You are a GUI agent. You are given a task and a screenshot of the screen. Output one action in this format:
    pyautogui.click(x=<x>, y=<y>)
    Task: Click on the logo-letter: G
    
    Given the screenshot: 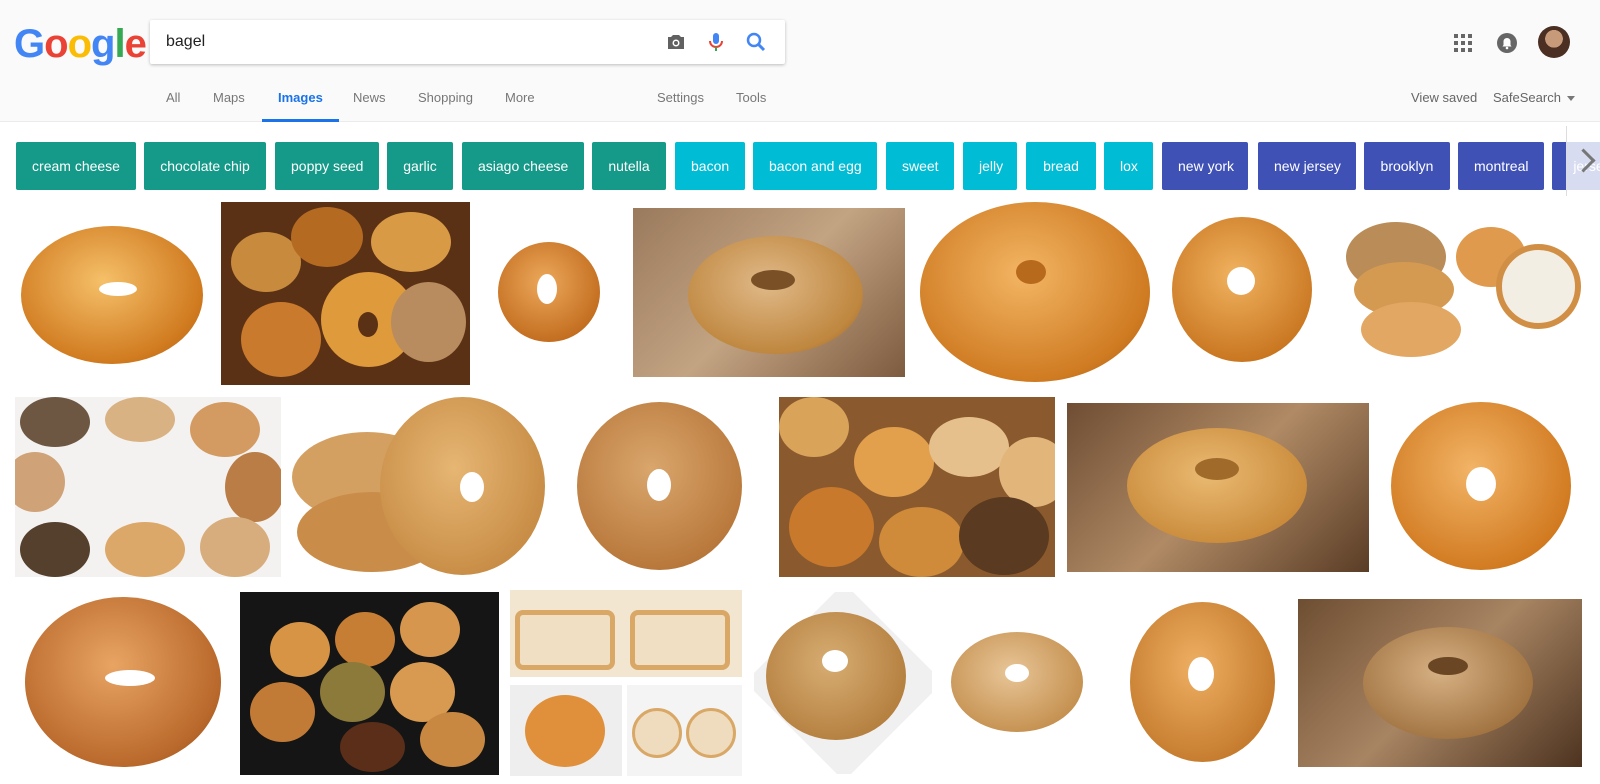 What is the action you would take?
    pyautogui.click(x=29, y=44)
    